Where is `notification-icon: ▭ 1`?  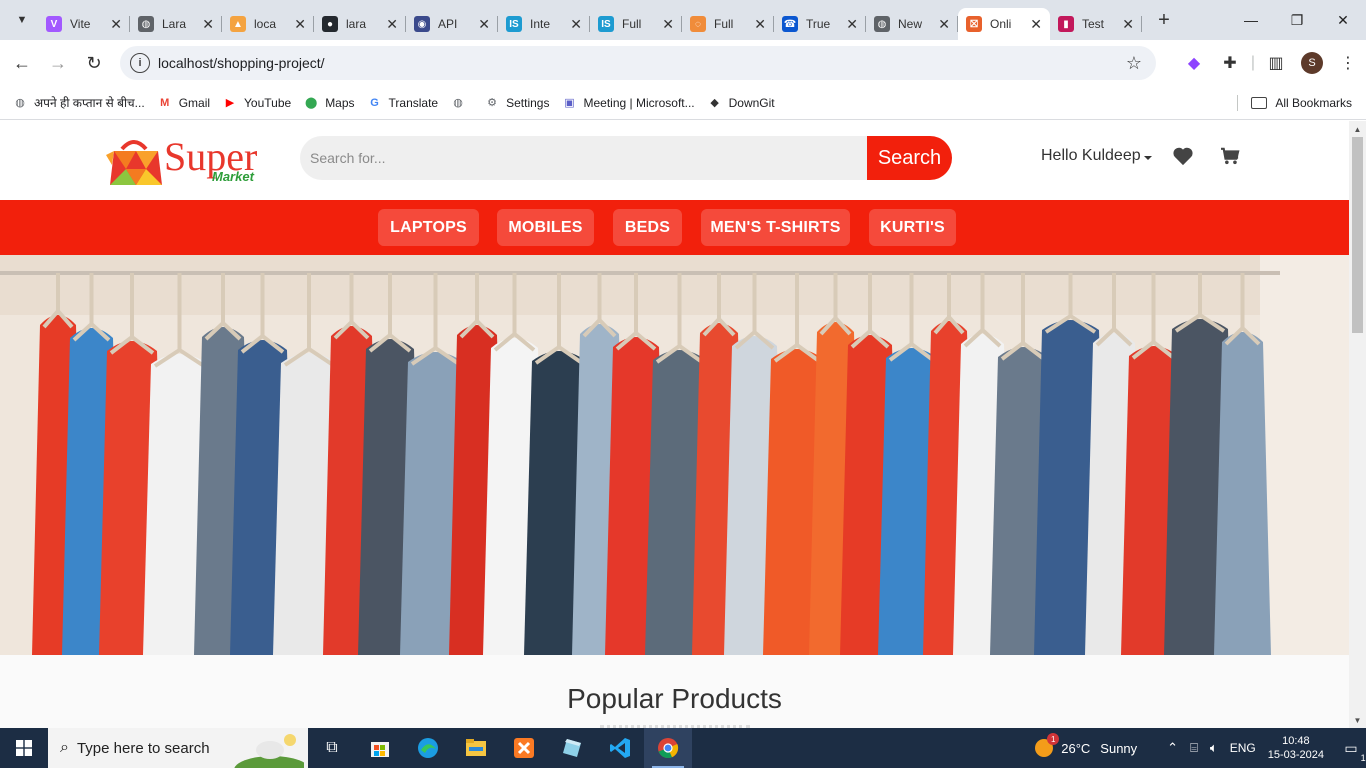 notification-icon: ▭ 1 is located at coordinates (1355, 751).